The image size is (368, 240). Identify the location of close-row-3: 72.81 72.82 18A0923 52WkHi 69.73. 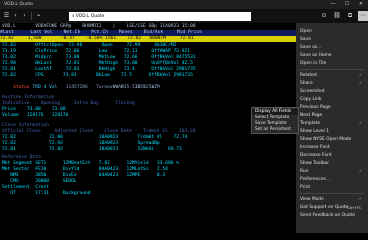
(92, 149).